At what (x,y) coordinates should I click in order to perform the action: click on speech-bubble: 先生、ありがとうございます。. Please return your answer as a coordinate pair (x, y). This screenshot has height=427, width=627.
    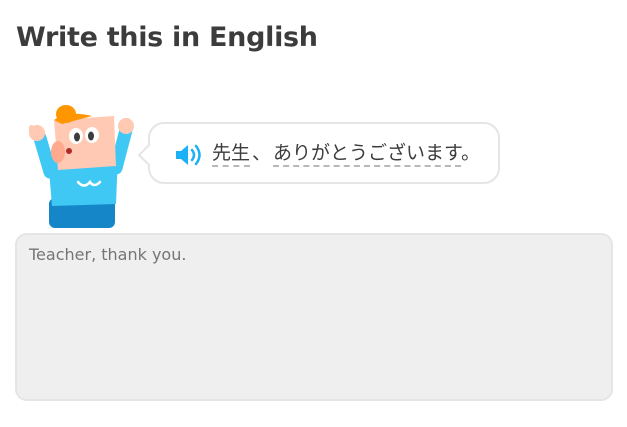
    Looking at the image, I should click on (318, 153).